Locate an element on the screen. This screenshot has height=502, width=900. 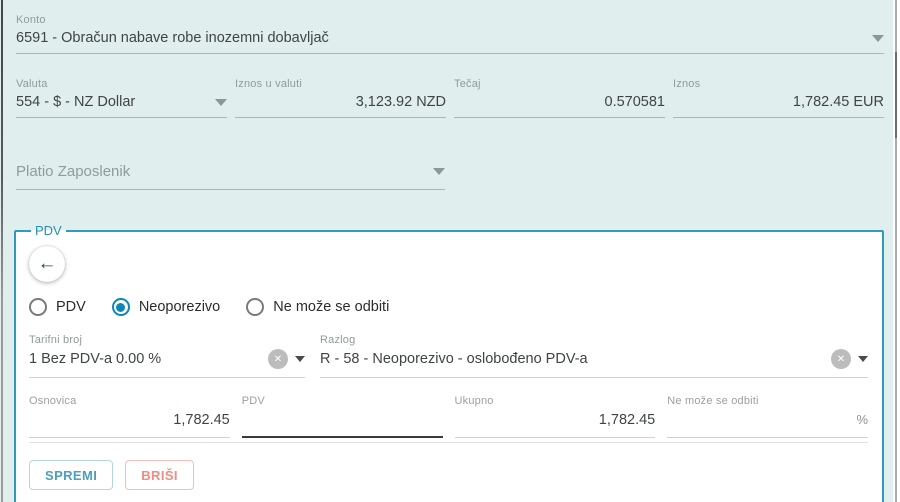
back-button: ← is located at coordinates (47, 264).